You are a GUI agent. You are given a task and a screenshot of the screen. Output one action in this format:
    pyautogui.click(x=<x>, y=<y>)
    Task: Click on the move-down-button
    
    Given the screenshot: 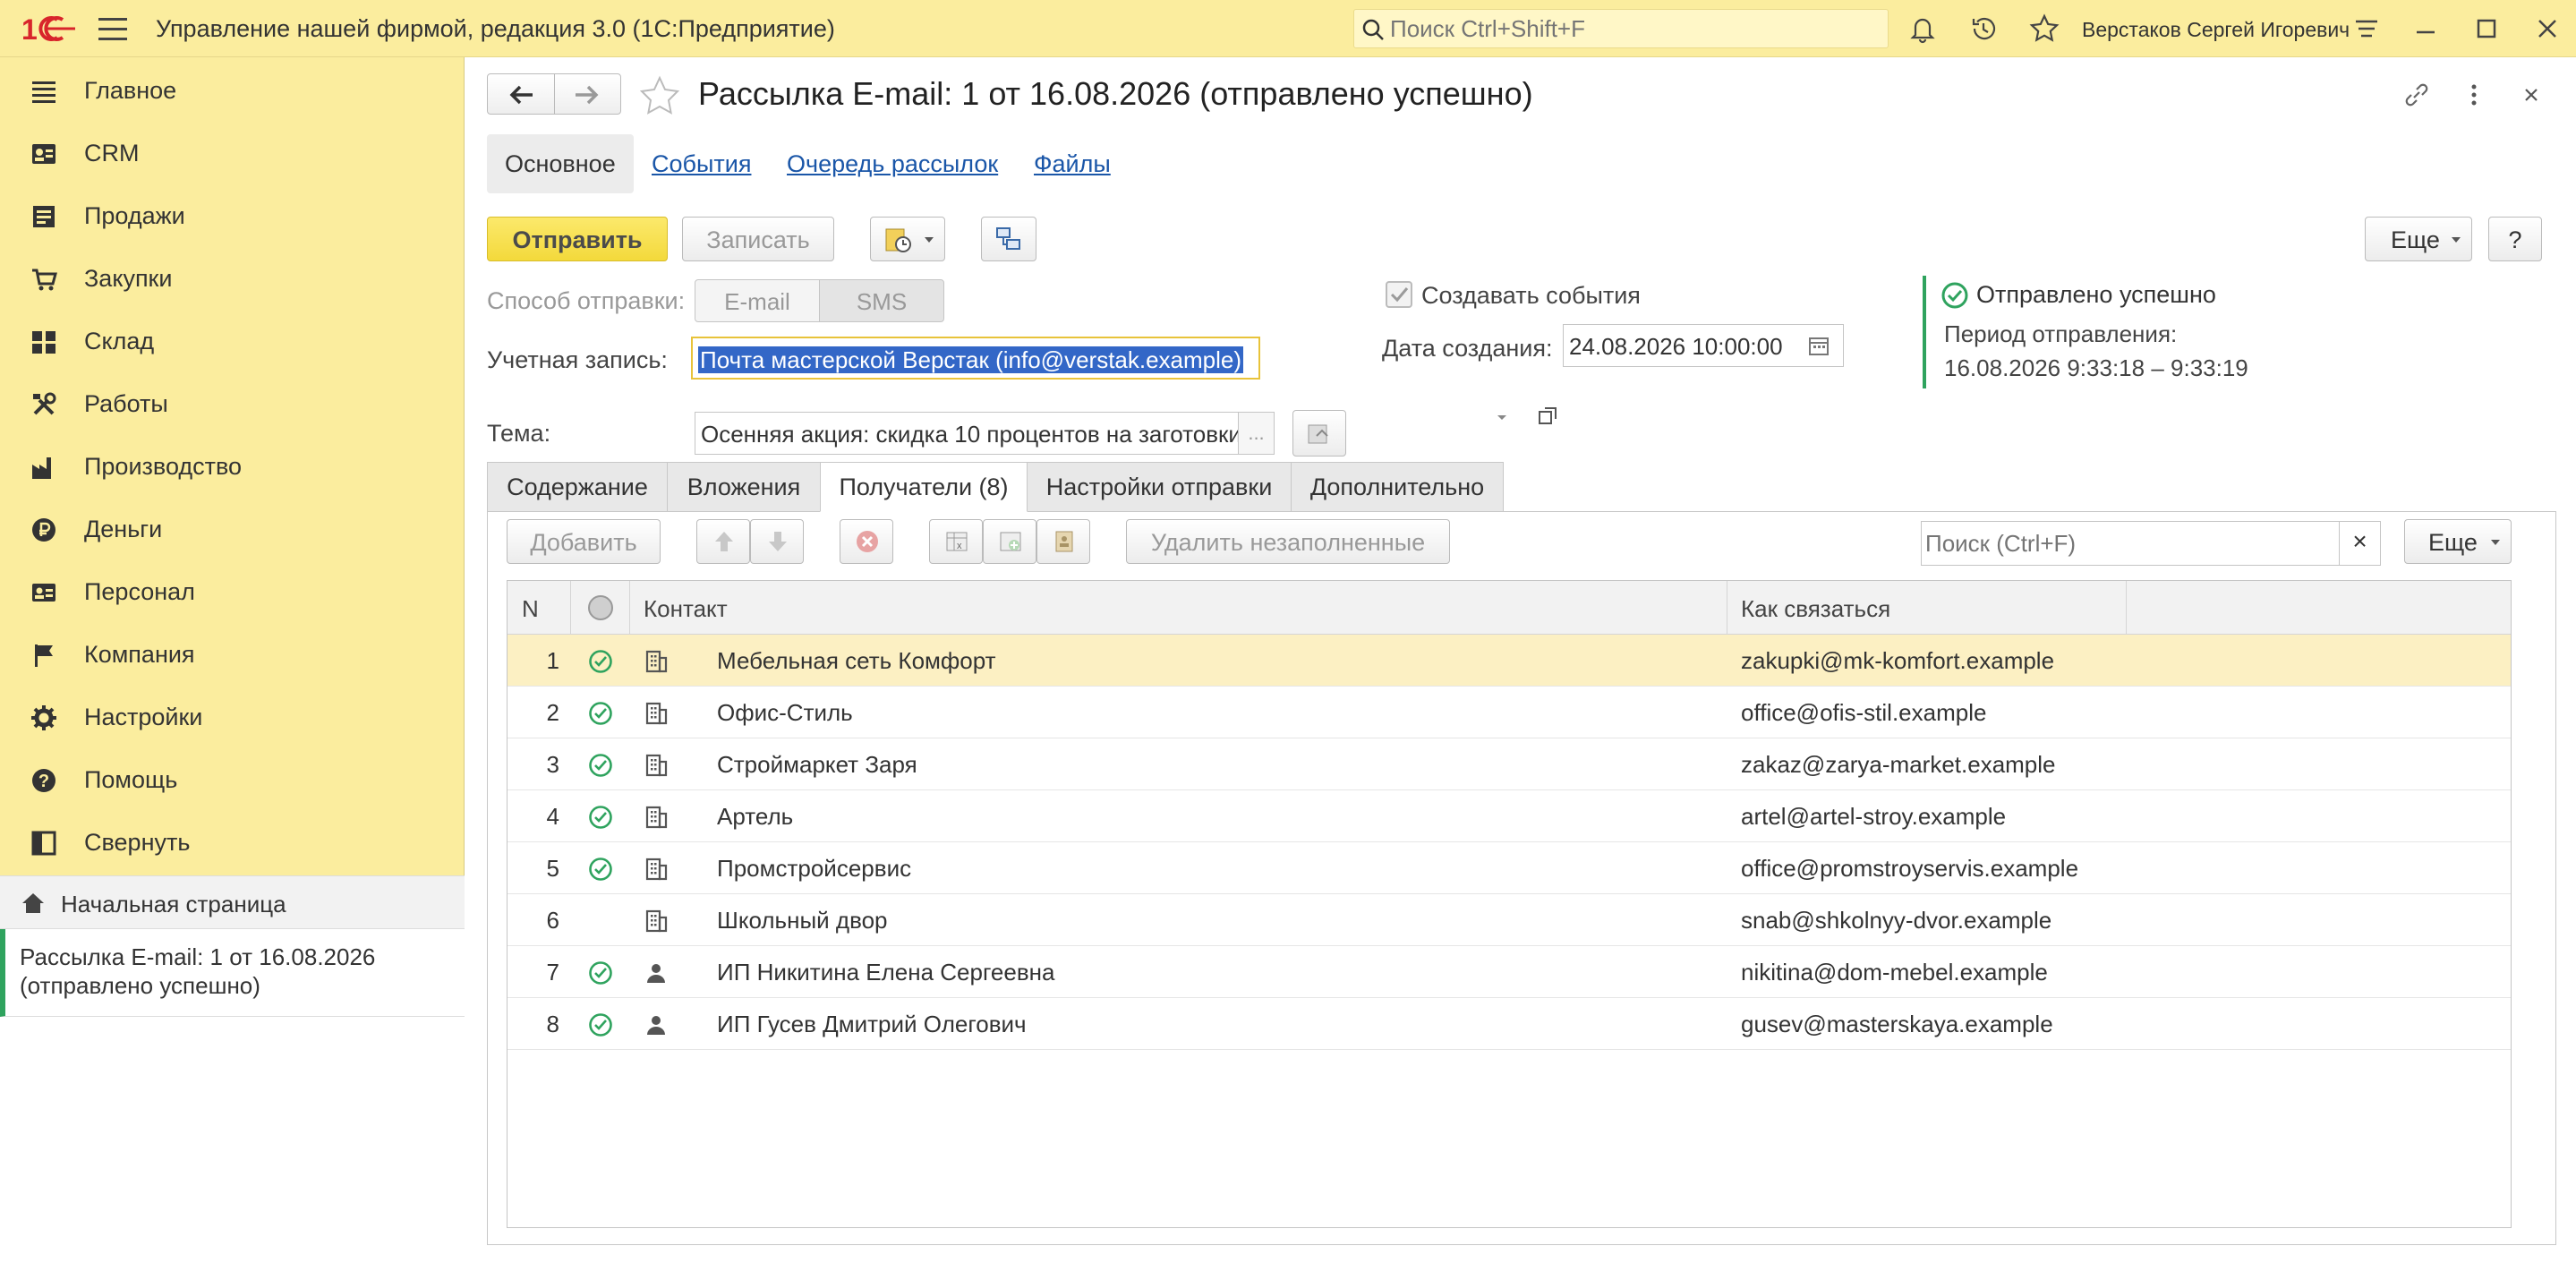 What is the action you would take?
    pyautogui.click(x=777, y=541)
    